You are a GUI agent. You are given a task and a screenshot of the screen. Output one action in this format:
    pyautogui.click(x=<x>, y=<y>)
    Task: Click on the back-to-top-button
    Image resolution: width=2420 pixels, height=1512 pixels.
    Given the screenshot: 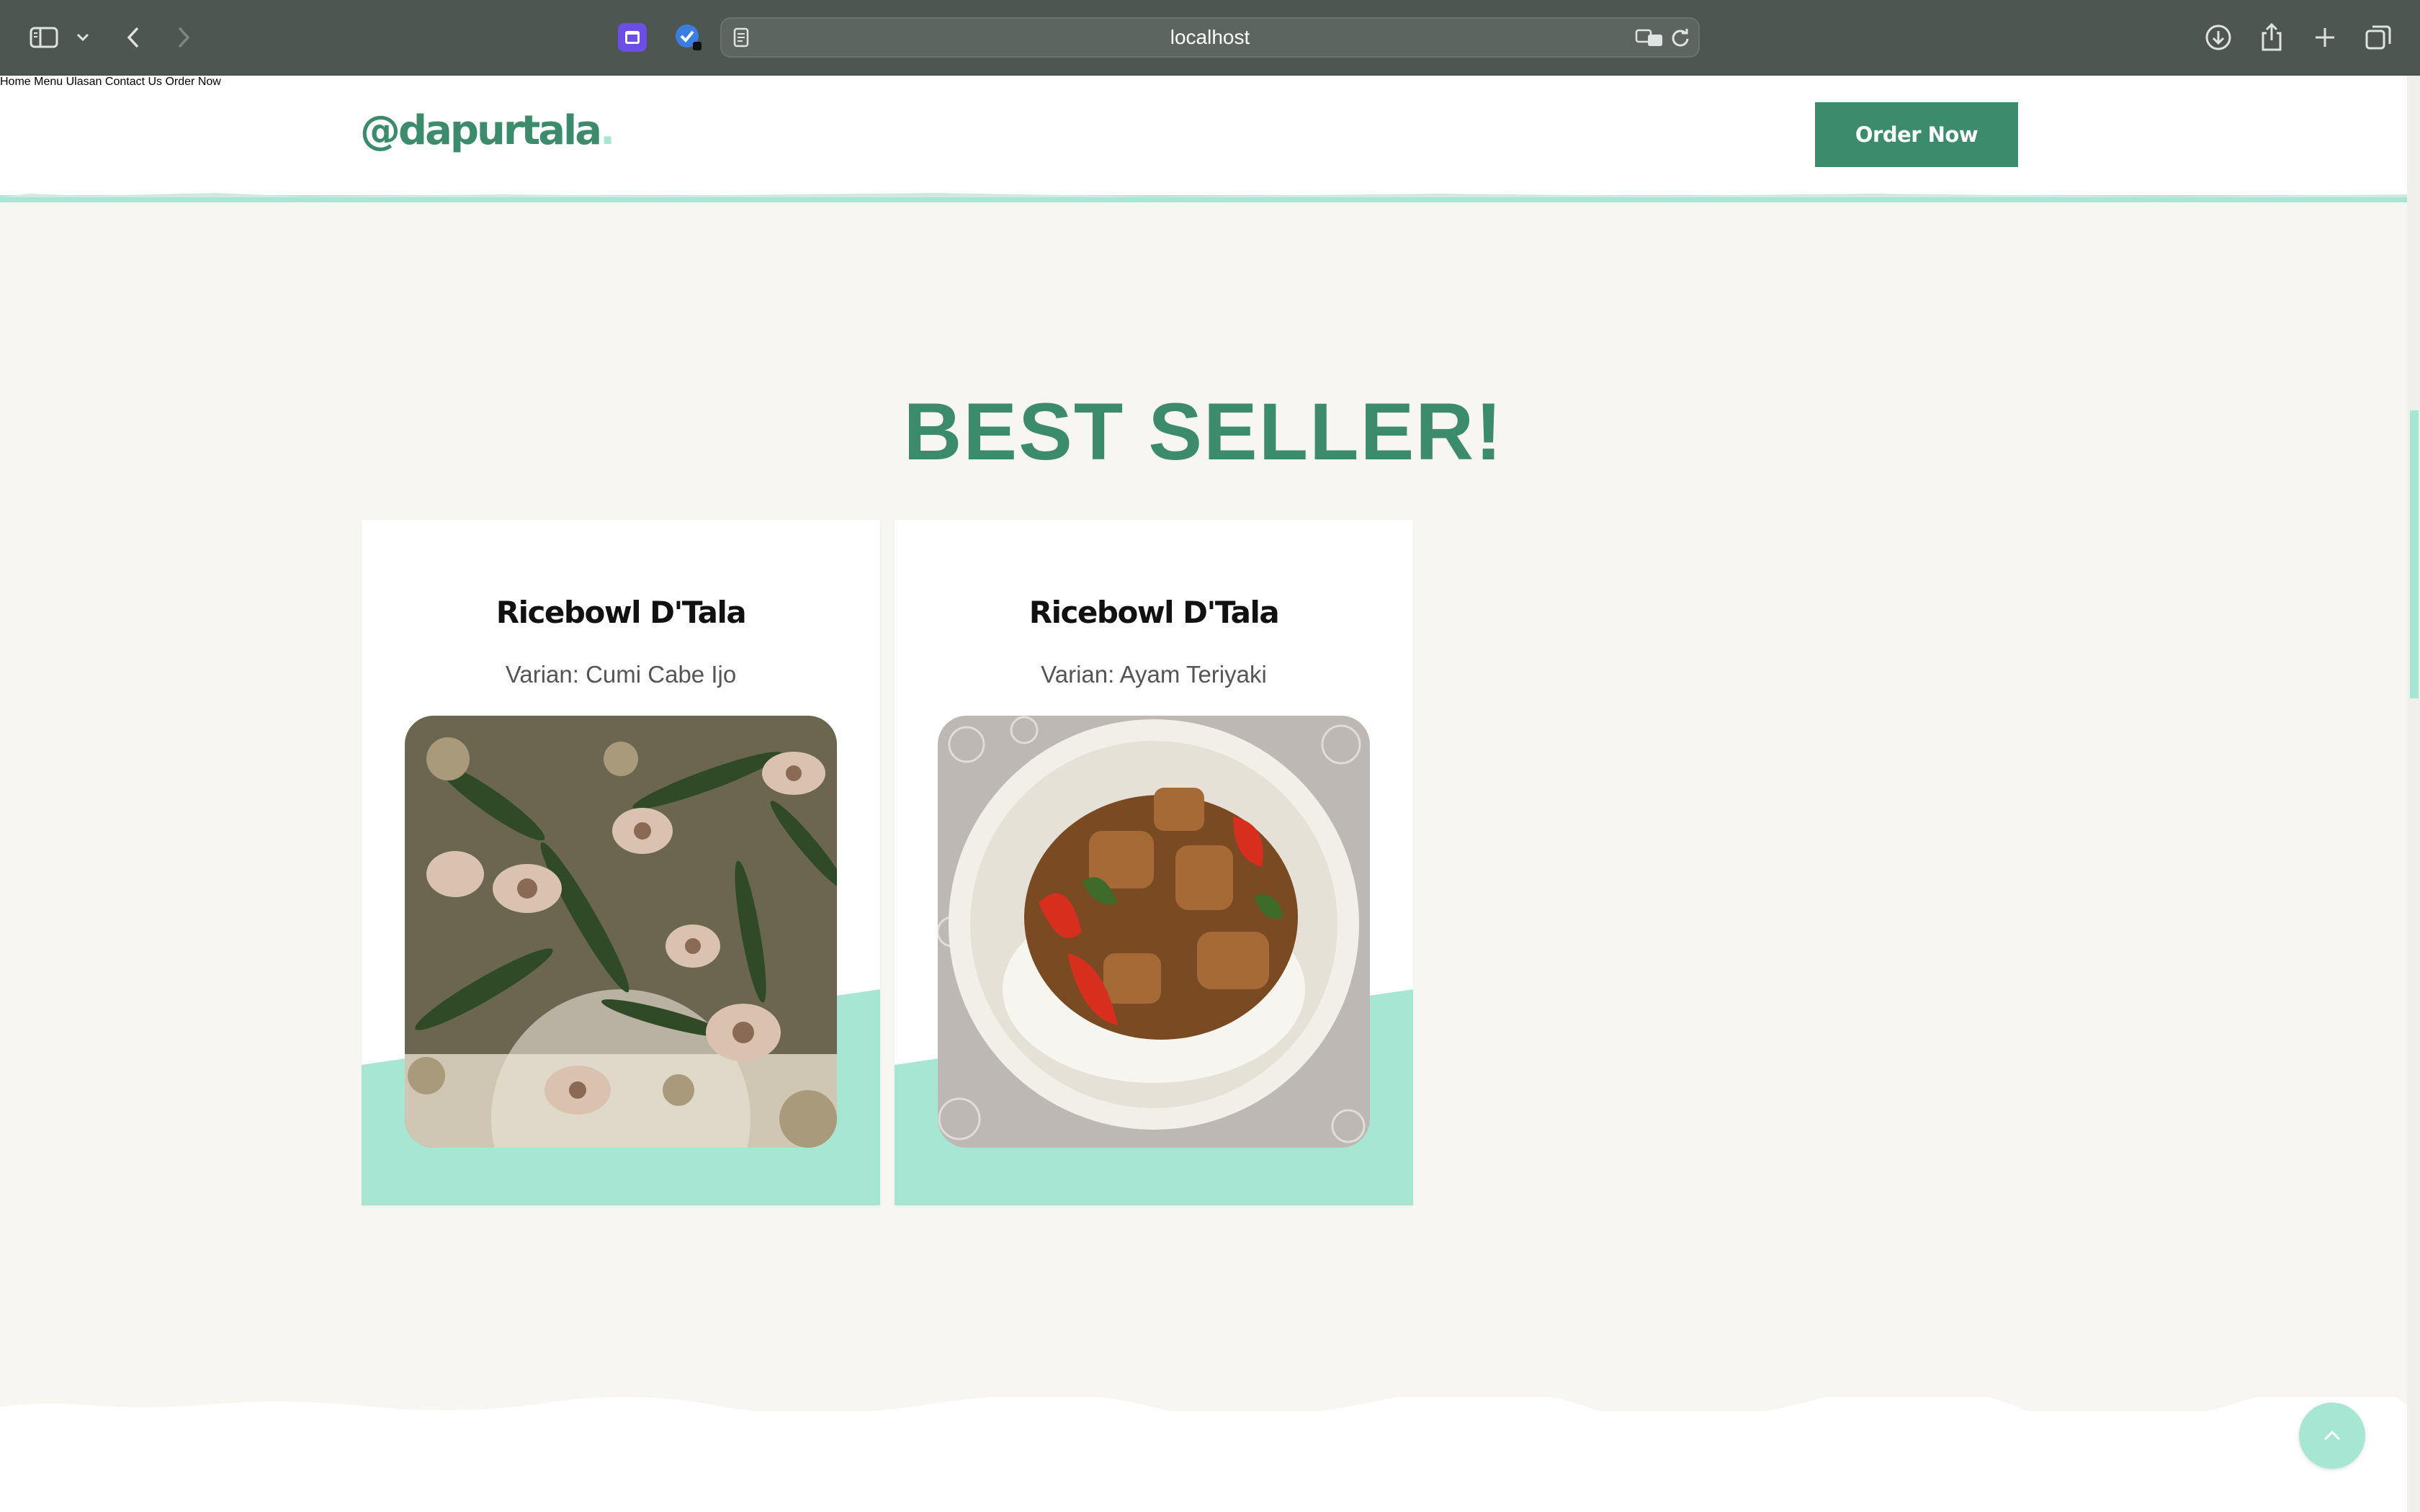 What is the action you would take?
    pyautogui.click(x=2332, y=1436)
    